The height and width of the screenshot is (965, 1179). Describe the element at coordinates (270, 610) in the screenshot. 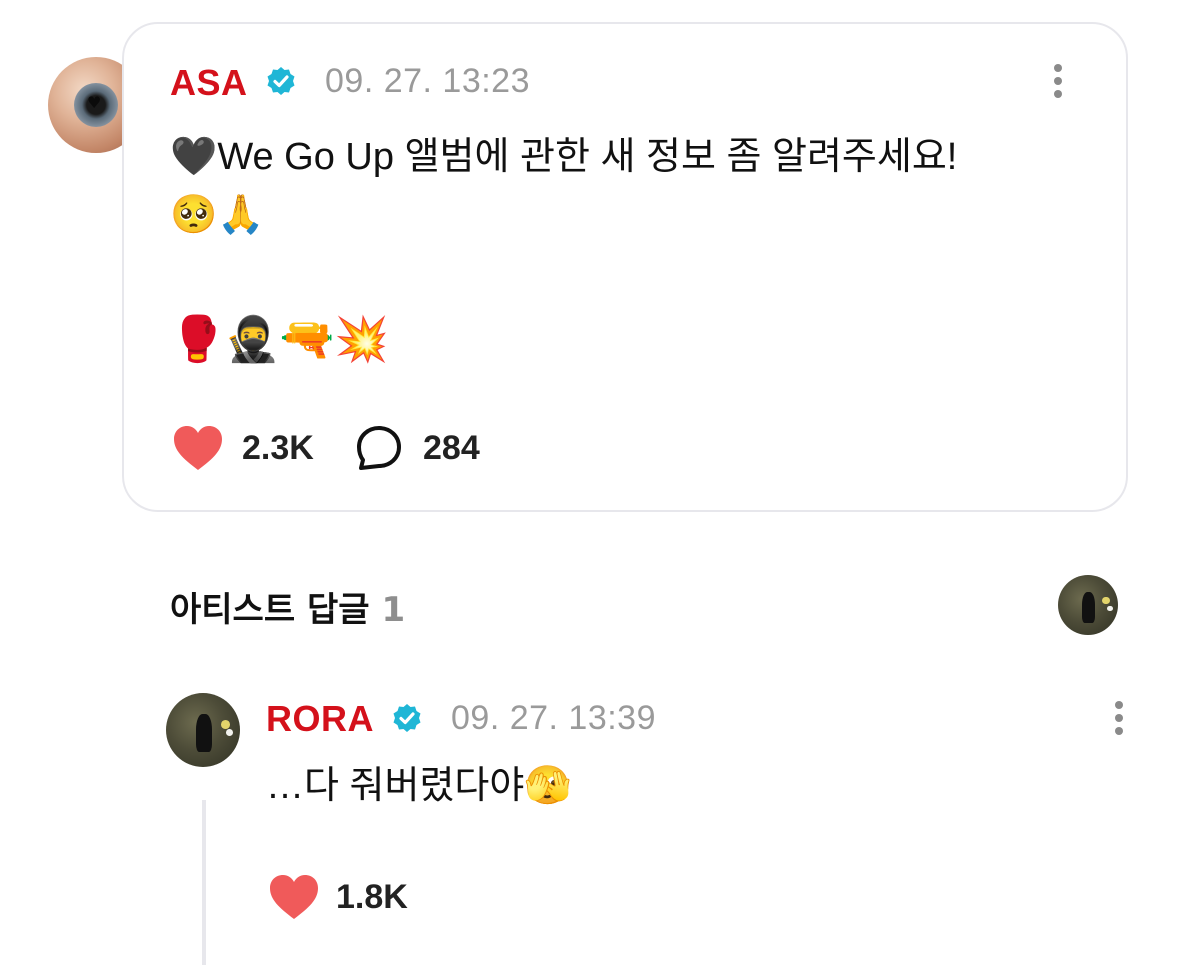

I see `artist-replies-title: 아티스트 답글` at that location.